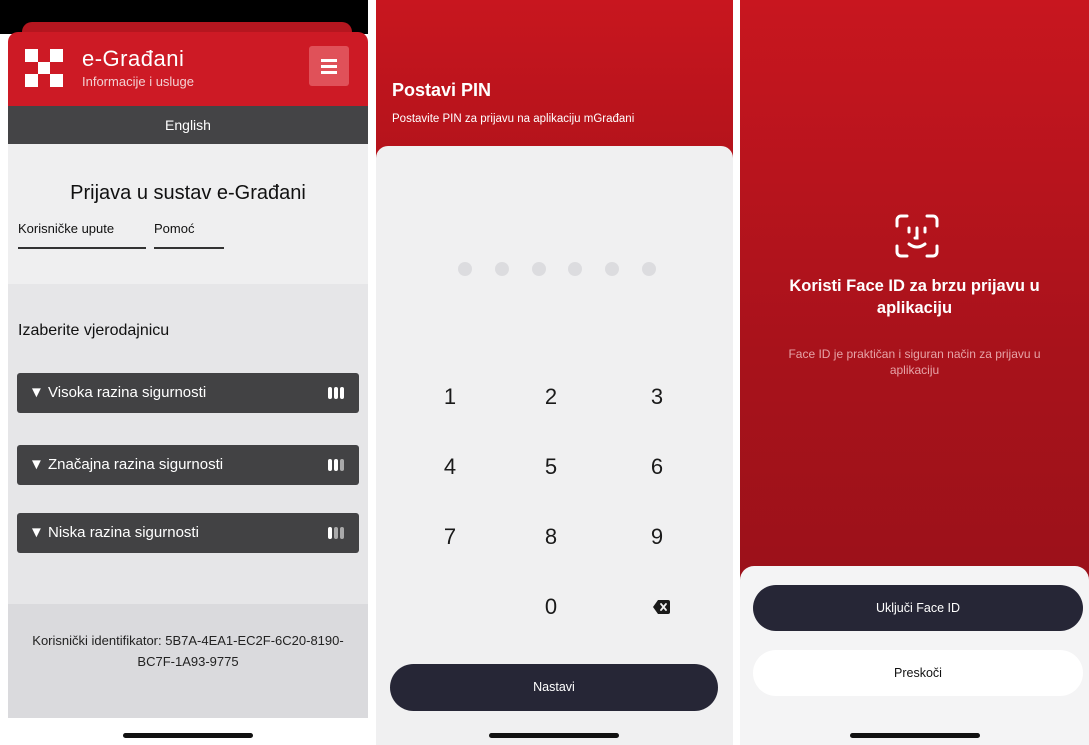 Image resolution: width=1089 pixels, height=745 pixels. I want to click on keypad-key-3: 3, so click(657, 397).